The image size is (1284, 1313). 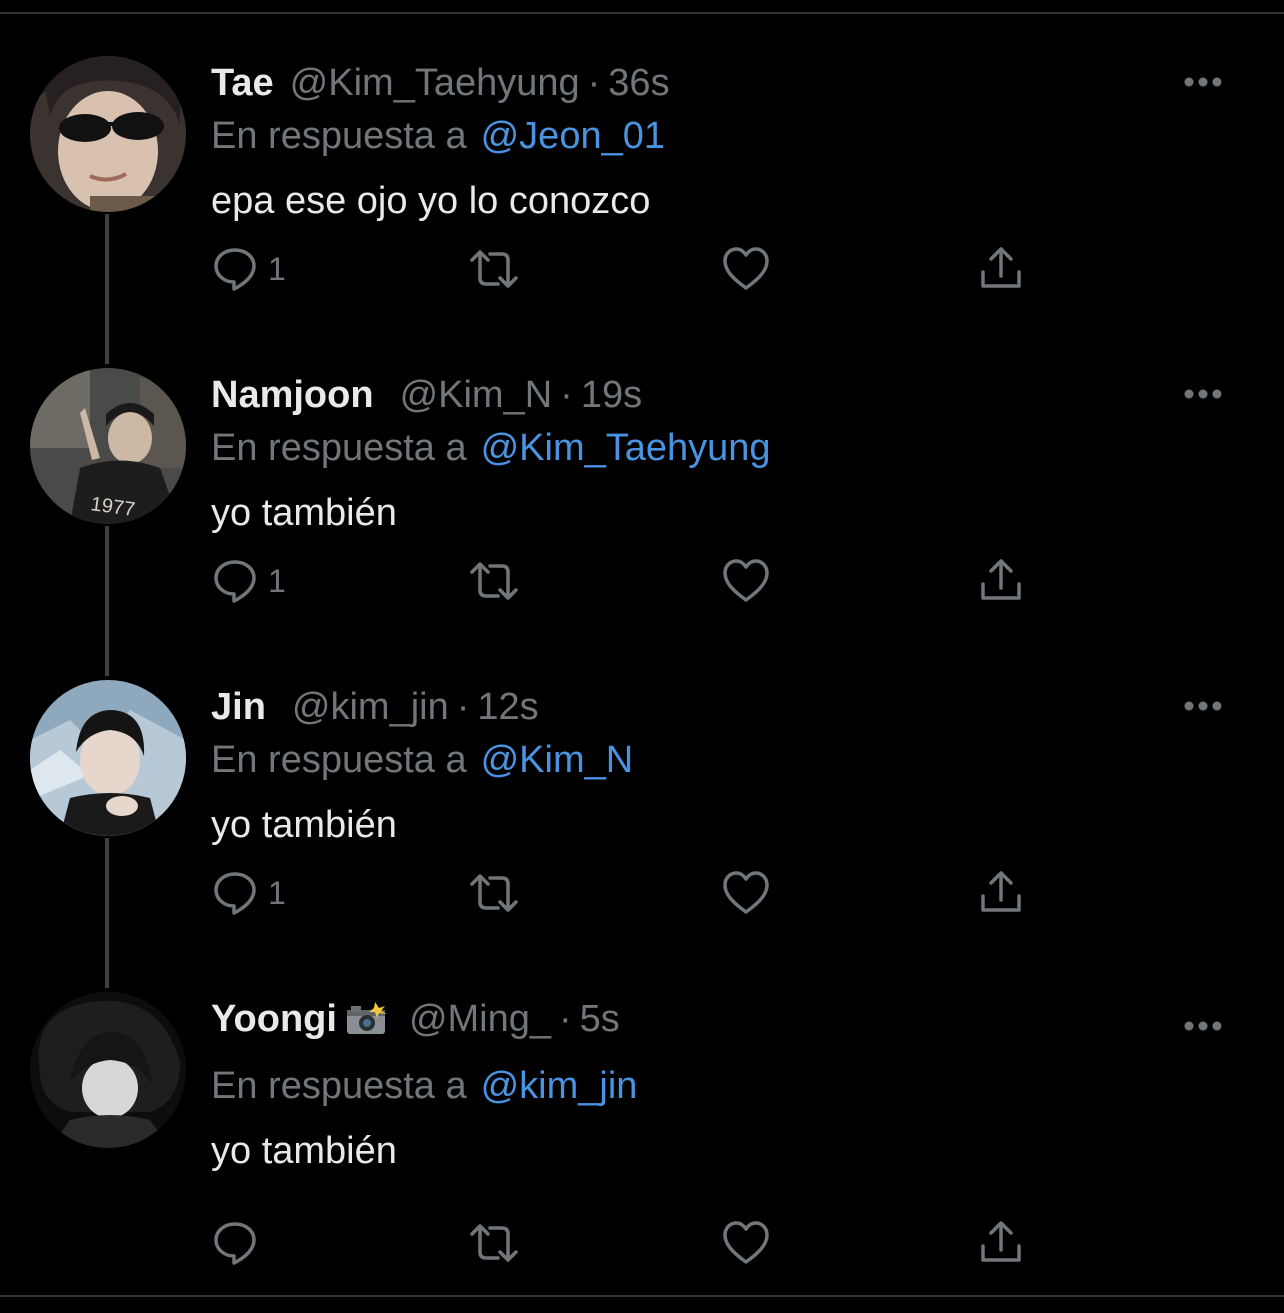 I want to click on reply-context: En respuesta a @Kim_Taehyung, so click(x=491, y=448).